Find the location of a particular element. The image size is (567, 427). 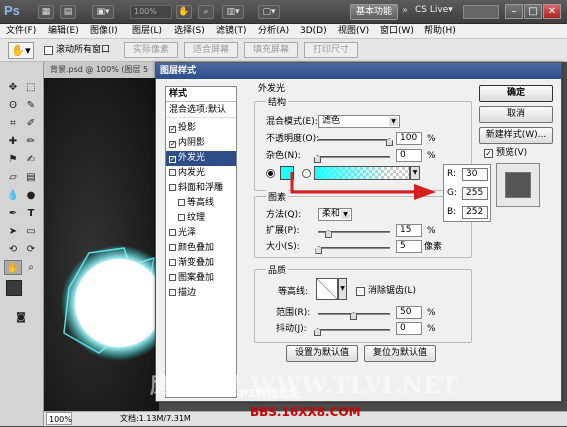

gradient-tool-icon: ▤ is located at coordinates (31, 177).